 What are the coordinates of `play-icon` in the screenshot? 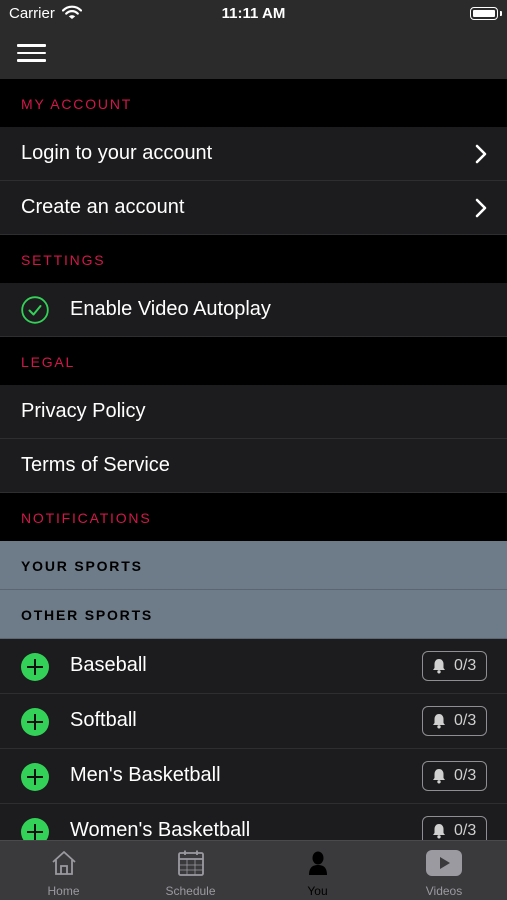 It's located at (444, 865).